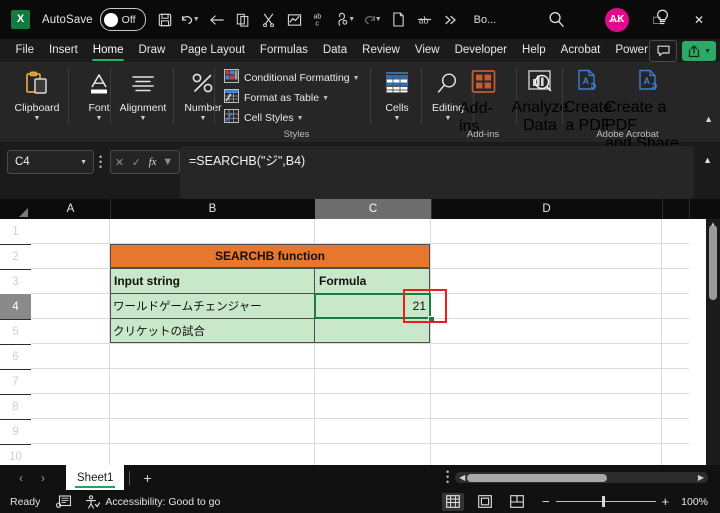 Image resolution: width=720 pixels, height=513 pixels. Describe the element at coordinates (15, 209) in the screenshot. I see `select-all-button` at that location.